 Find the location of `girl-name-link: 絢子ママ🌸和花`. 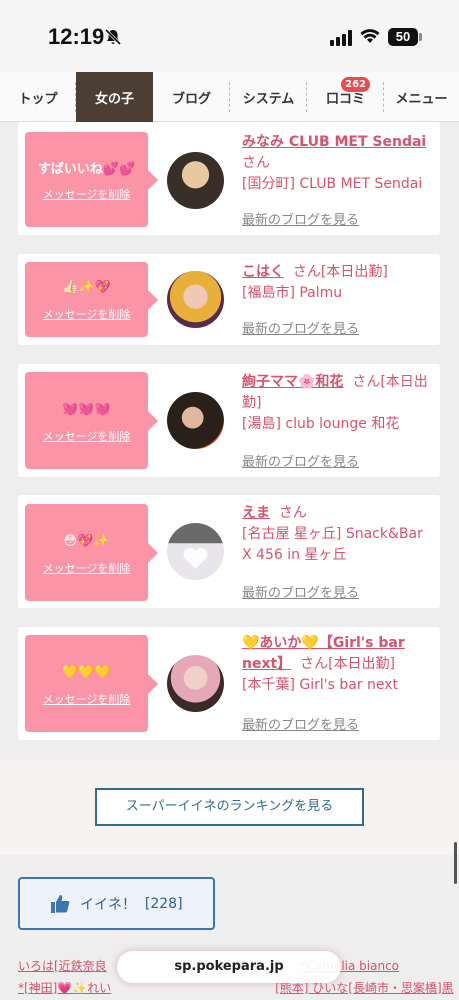

girl-name-link: 絢子ママ🌸和花 is located at coordinates (292, 382).